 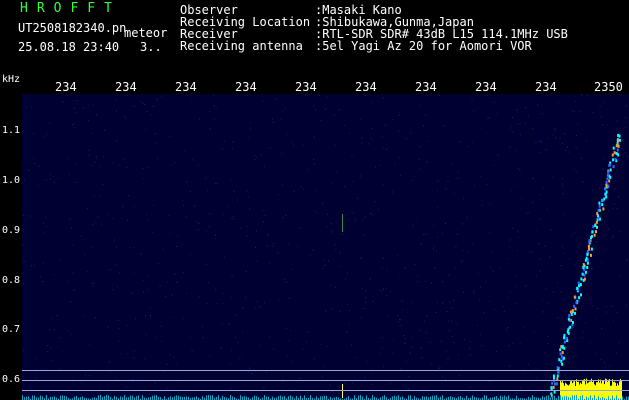 I want to click on antenna-label: Receiving antenna, so click(x=241, y=46).